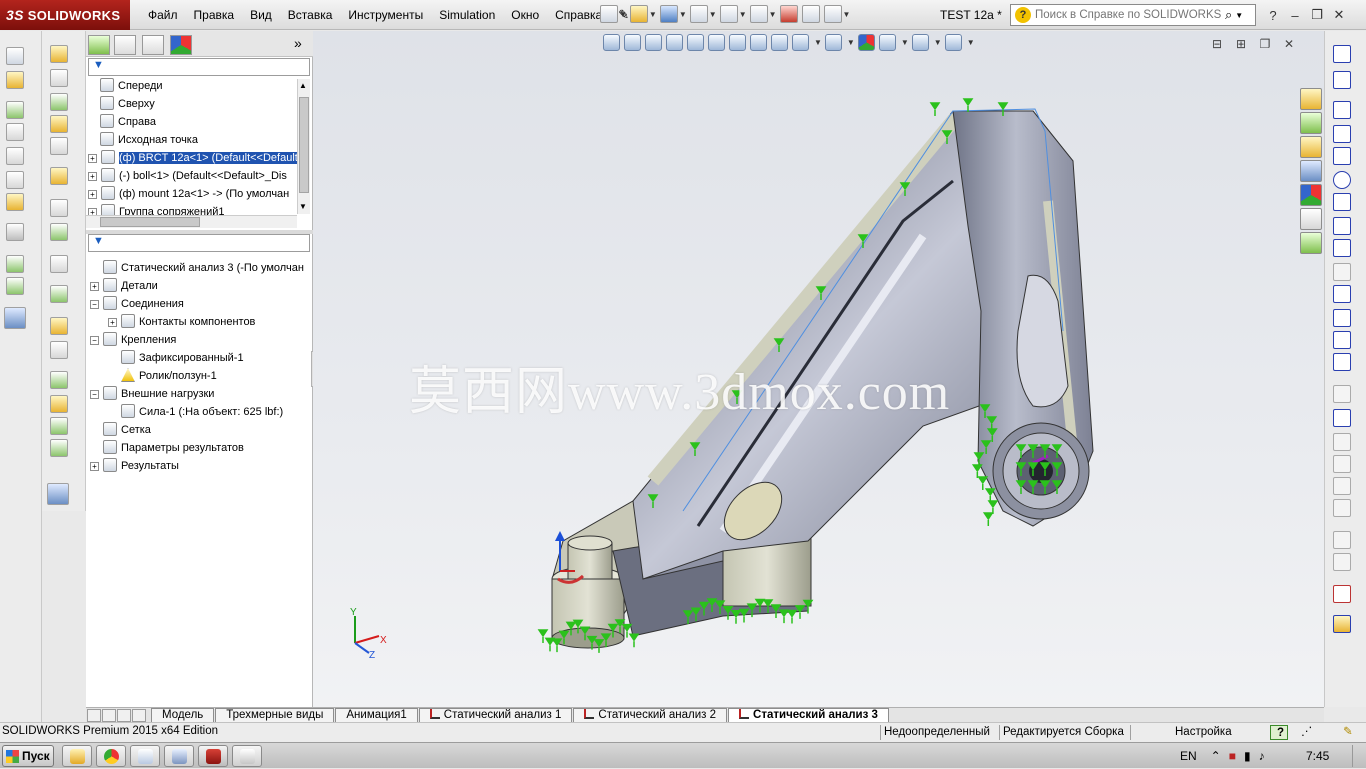 Image resolution: width=1366 pixels, height=769 pixels. What do you see at coordinates (261, 15) in the screenshot?
I see `menu-view: Вид` at bounding box center [261, 15].